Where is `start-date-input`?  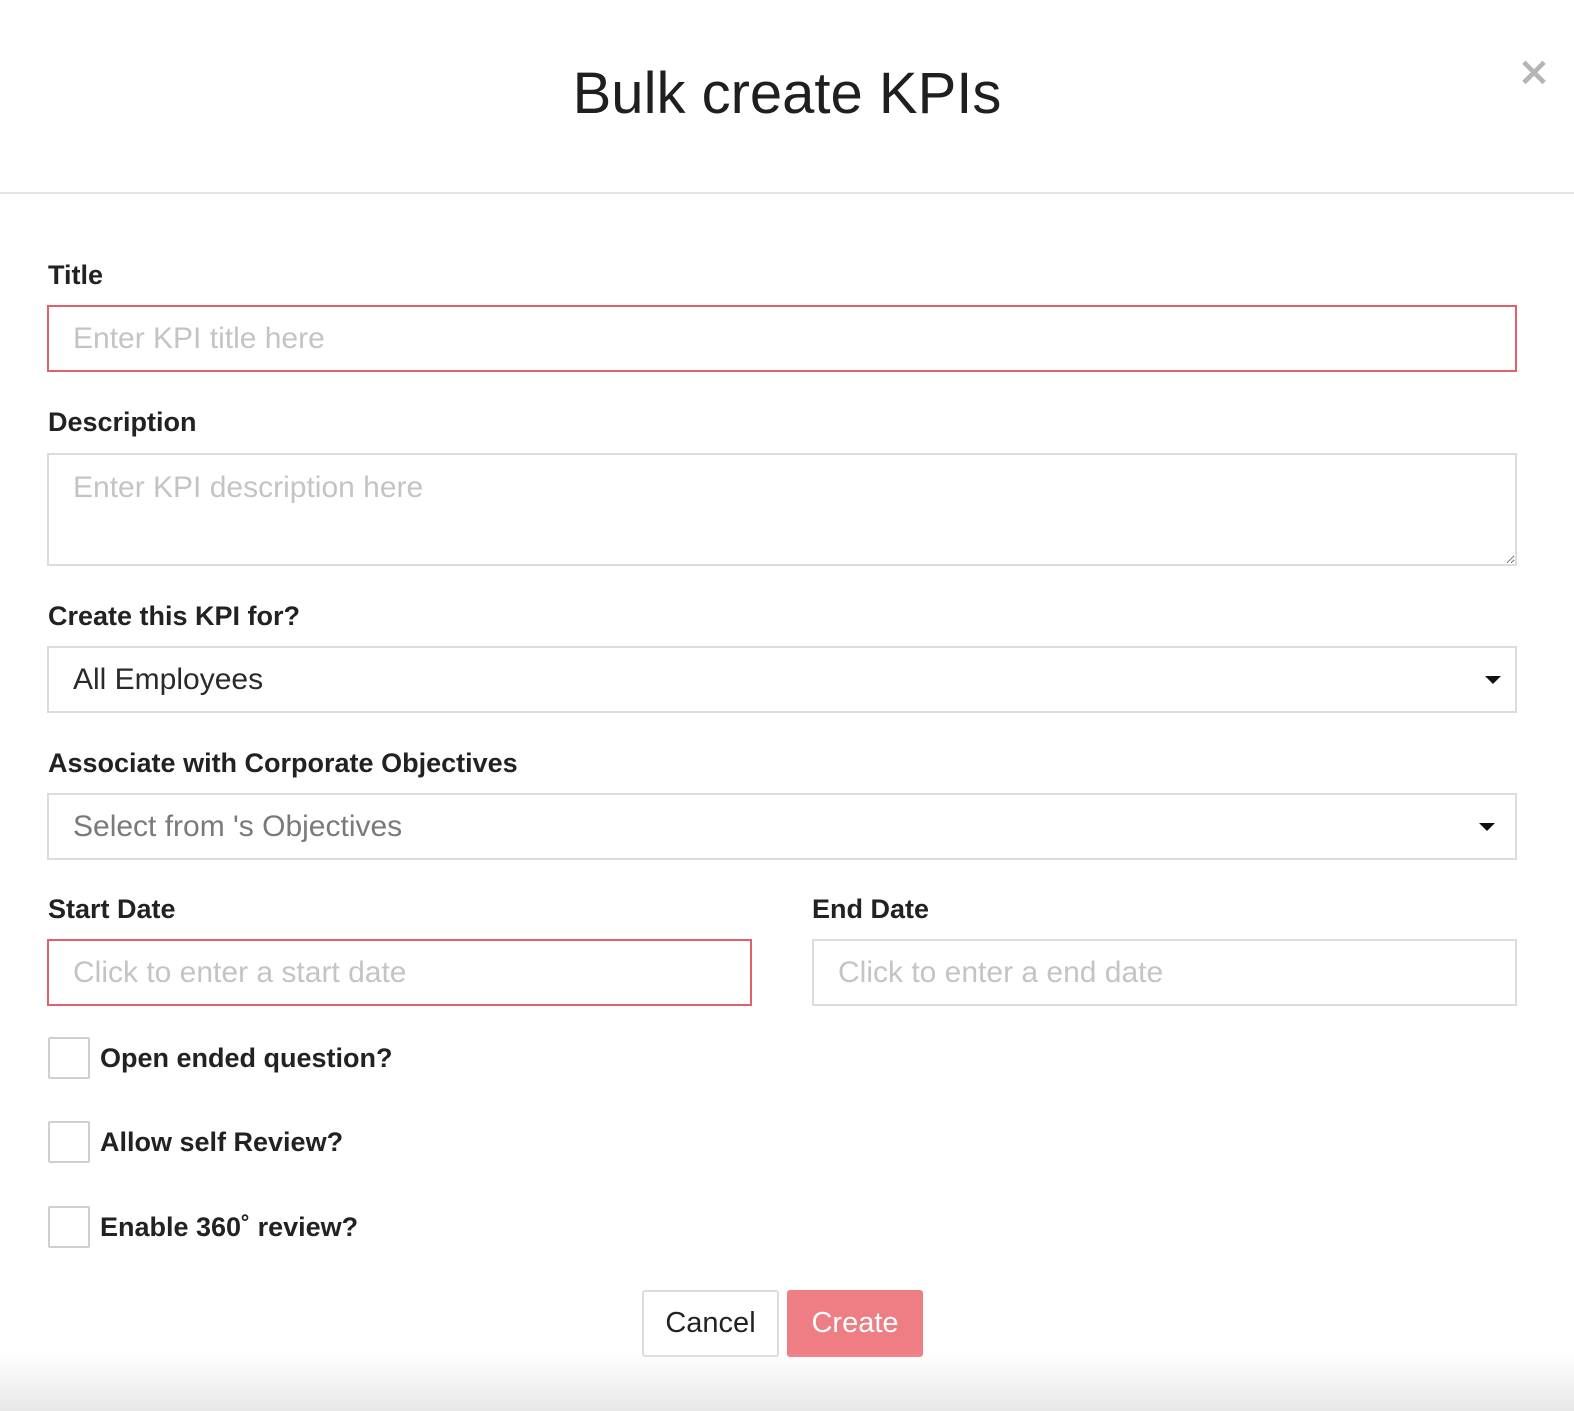 start-date-input is located at coordinates (399, 972).